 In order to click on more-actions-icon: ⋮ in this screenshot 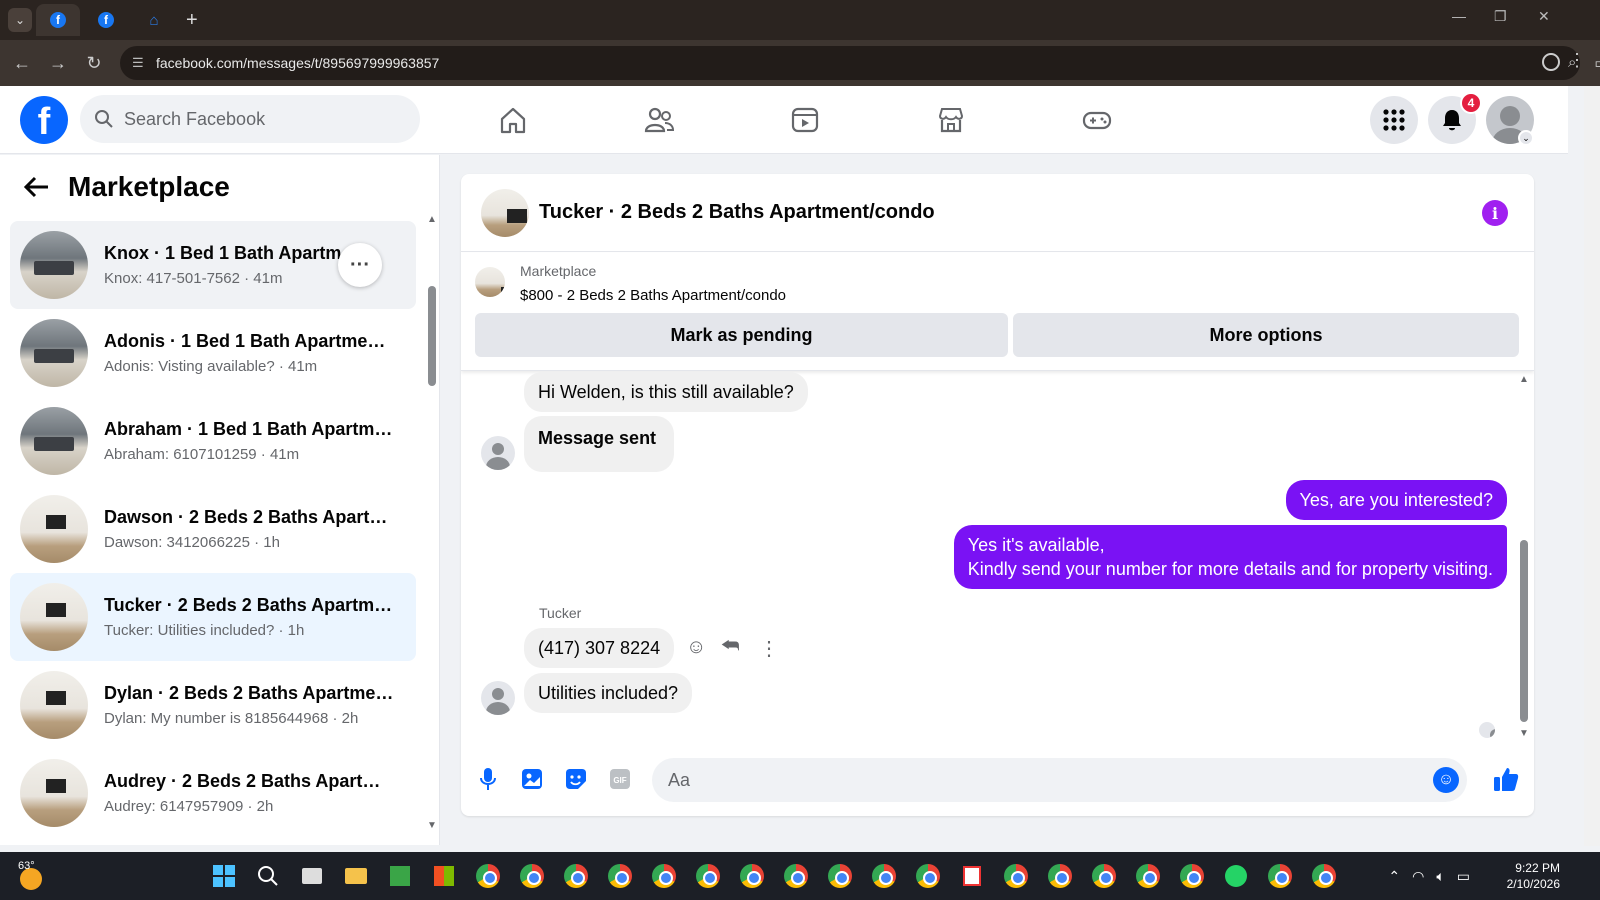, I will do `click(769, 648)`.